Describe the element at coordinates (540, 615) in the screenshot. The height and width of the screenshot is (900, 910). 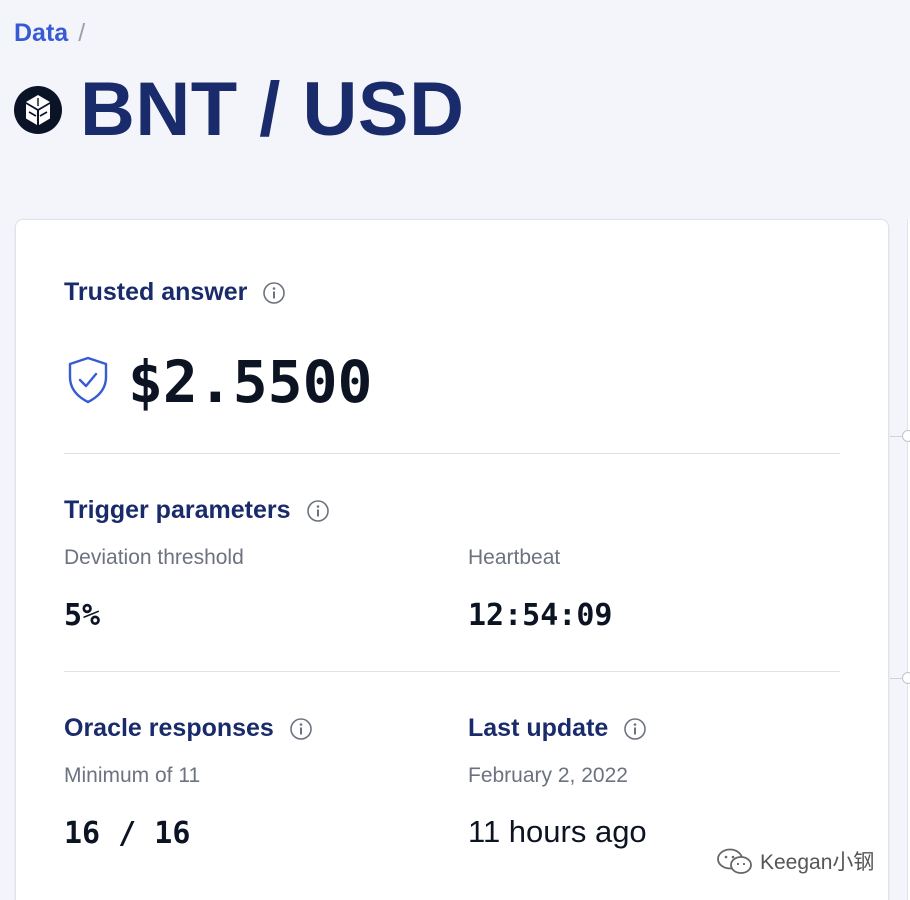
I see `heartbeat-value: 12:54:09` at that location.